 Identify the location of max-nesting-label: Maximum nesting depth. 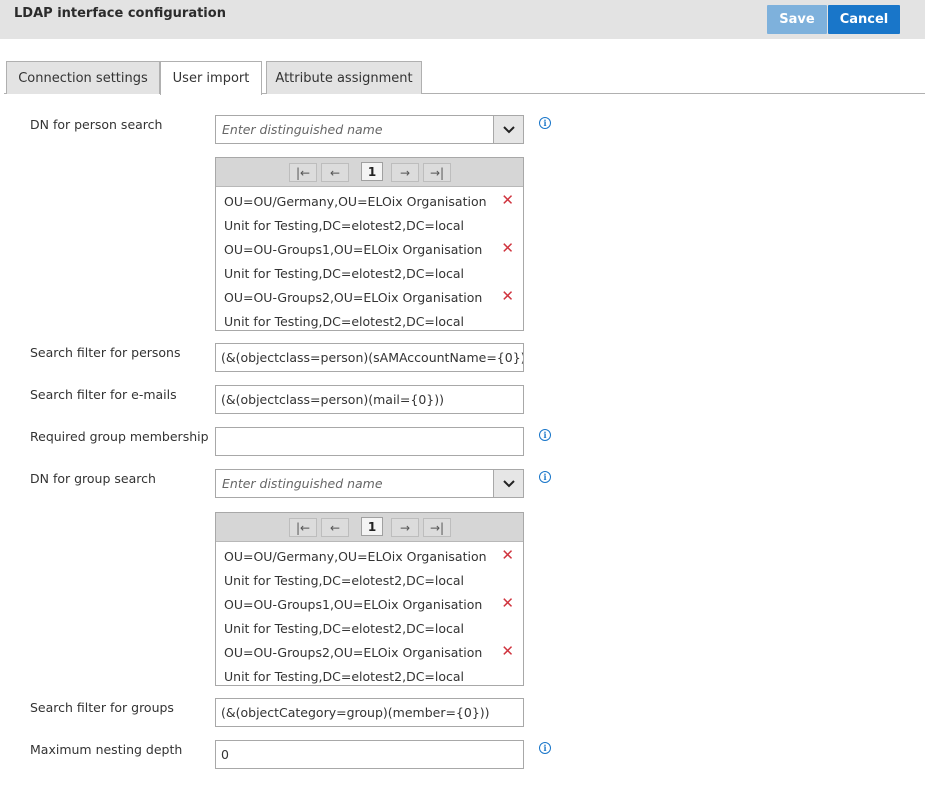
(106, 749).